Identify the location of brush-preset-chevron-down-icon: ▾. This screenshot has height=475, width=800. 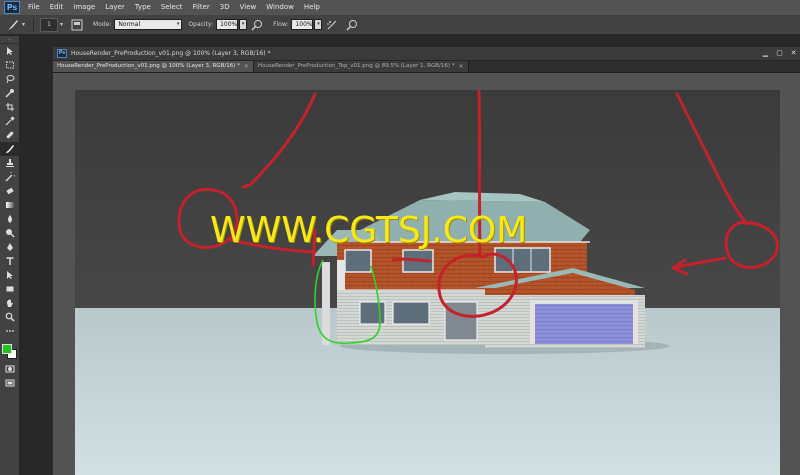
(61, 24).